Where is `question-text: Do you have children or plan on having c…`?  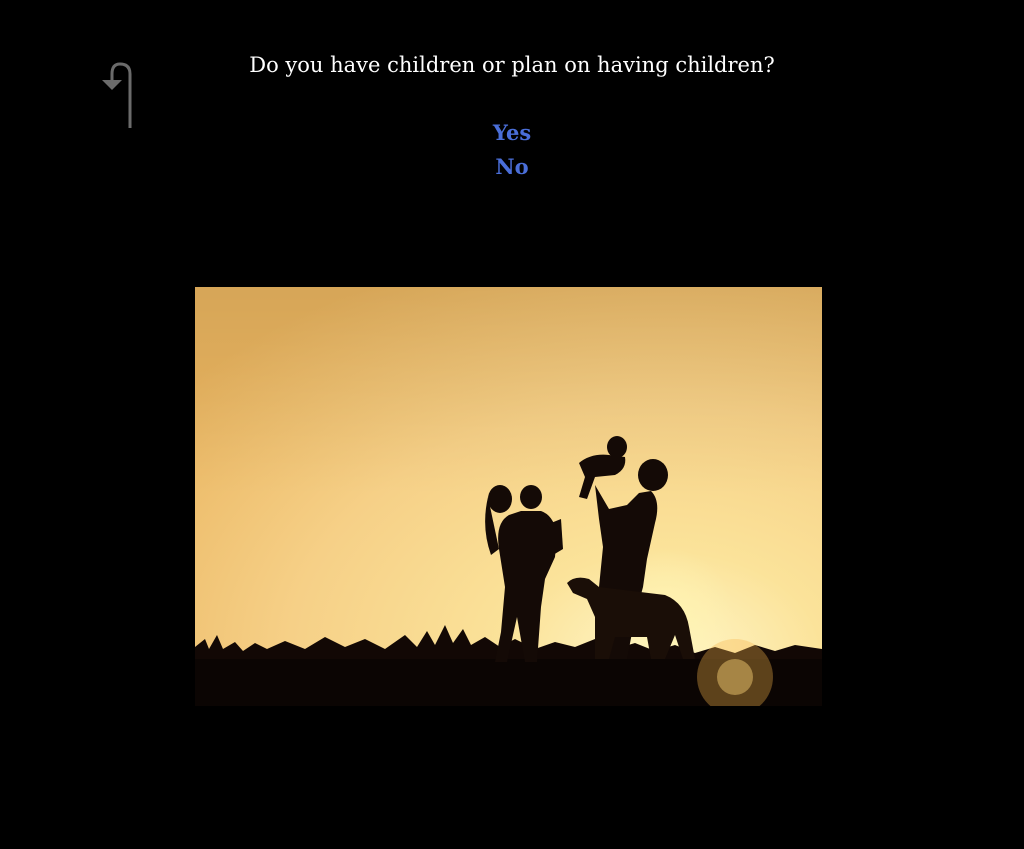
question-text: Do you have children or plan on having c… is located at coordinates (512, 65).